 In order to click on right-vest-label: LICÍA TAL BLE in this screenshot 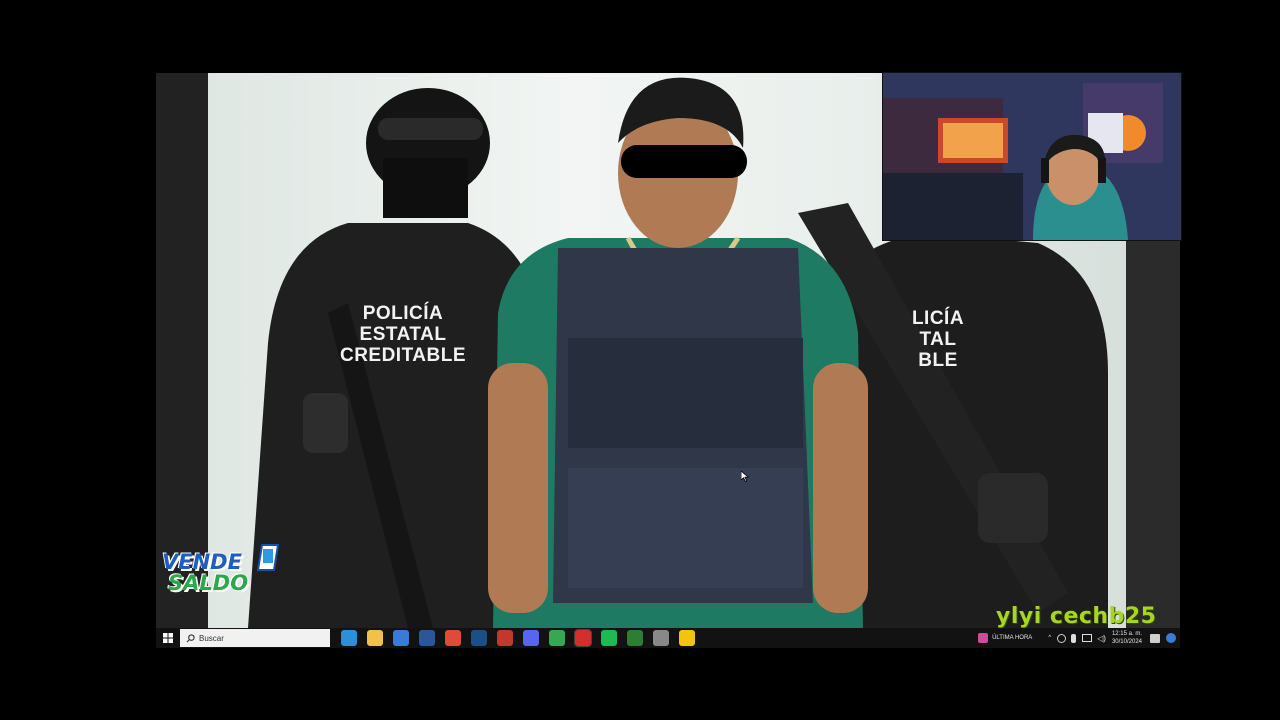, I will do `click(938, 339)`.